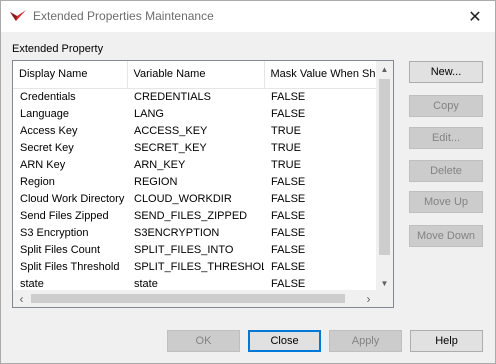  What do you see at coordinates (195, 113) in the screenshot?
I see `table-row: Language LANG FALSE` at bounding box center [195, 113].